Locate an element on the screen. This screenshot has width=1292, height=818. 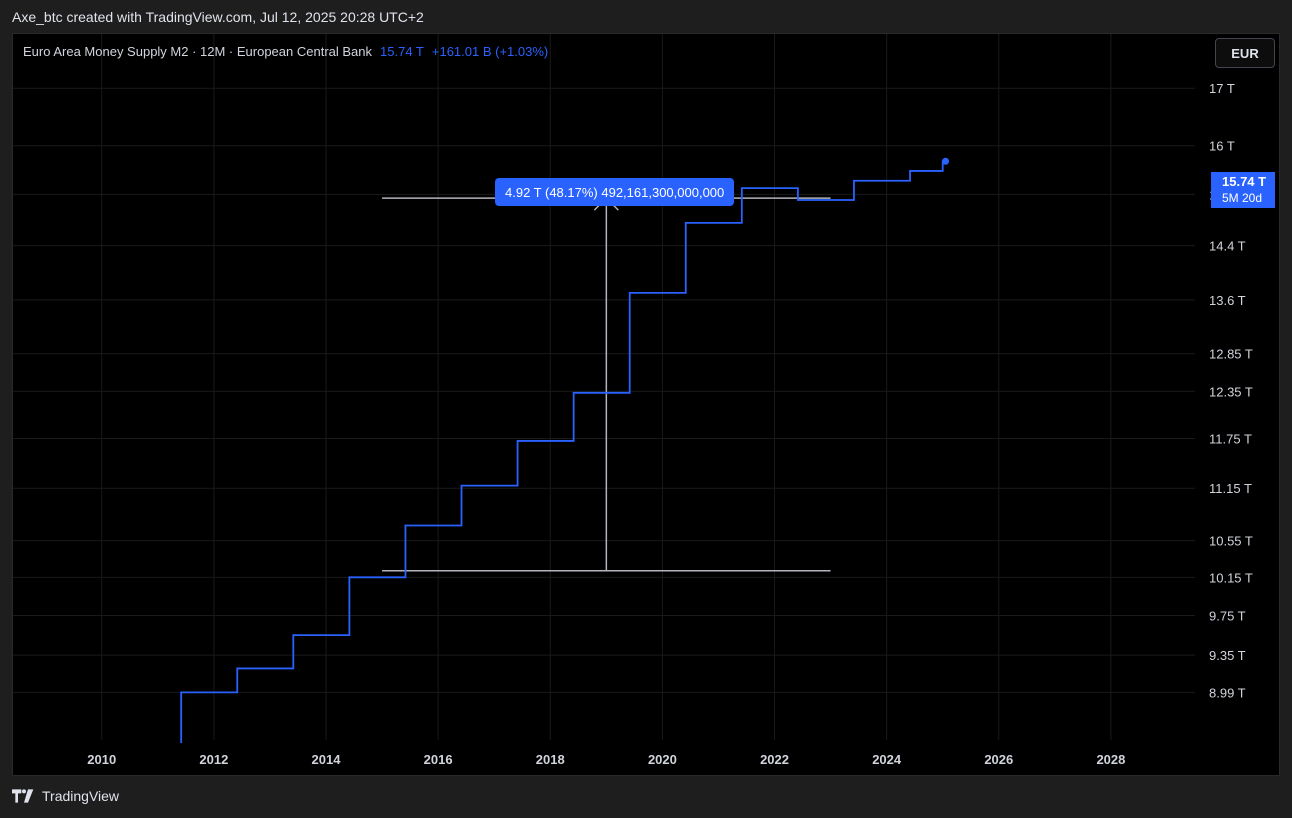
y-tick-label: 12.35 T is located at coordinates (1231, 391).